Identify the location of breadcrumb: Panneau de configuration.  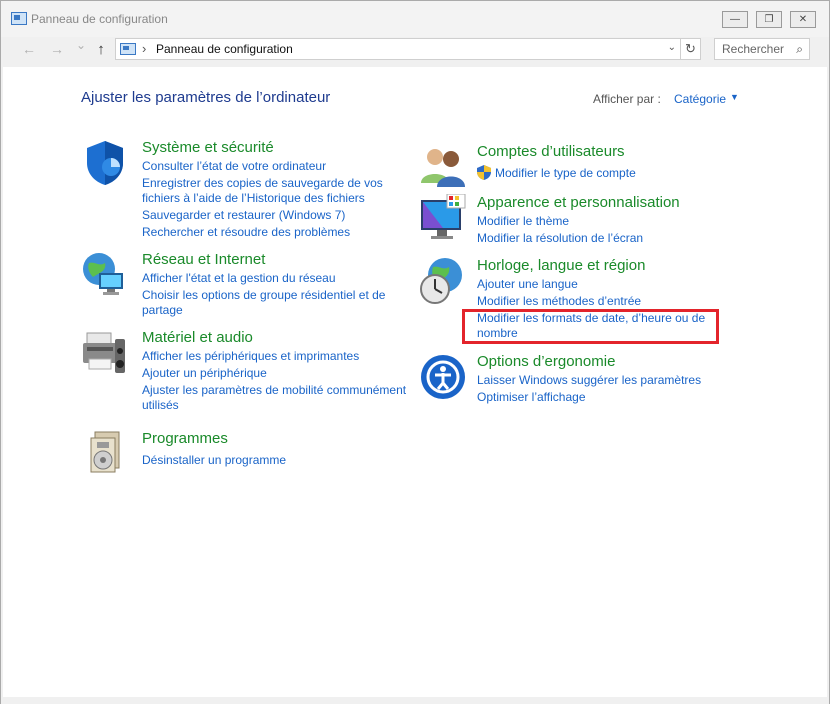
(224, 49).